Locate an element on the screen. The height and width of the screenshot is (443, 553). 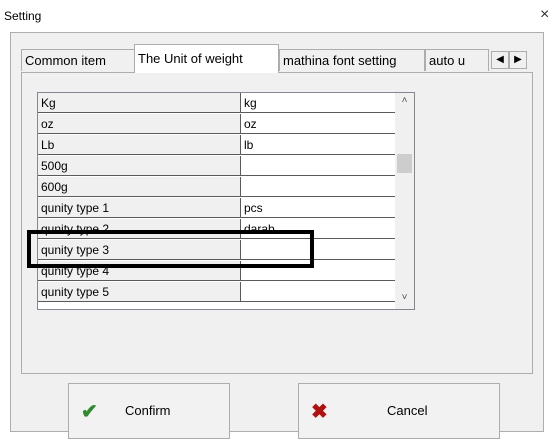
row-value-cell: oz is located at coordinates (318, 124).